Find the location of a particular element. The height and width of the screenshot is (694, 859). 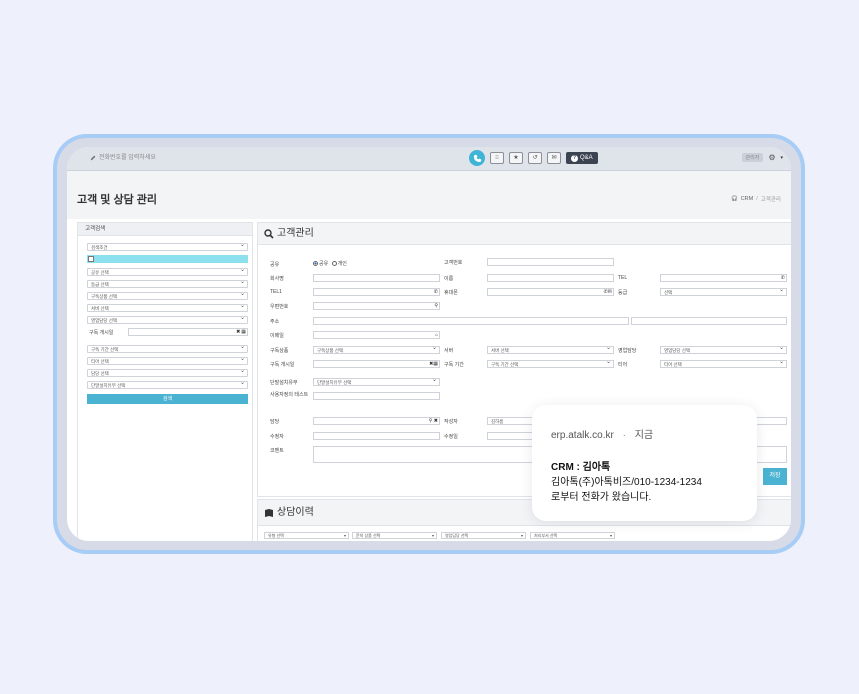

modifier-label: 수정자 is located at coordinates (277, 437).